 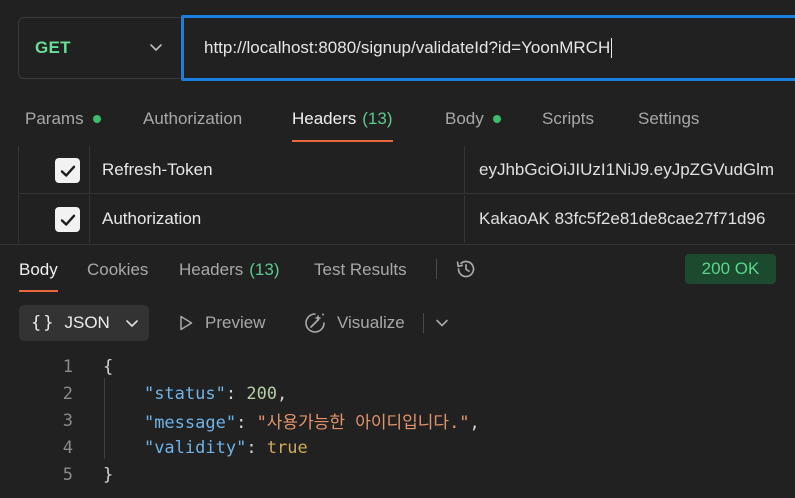 I want to click on tab-cookies: Cookies, so click(x=117, y=270).